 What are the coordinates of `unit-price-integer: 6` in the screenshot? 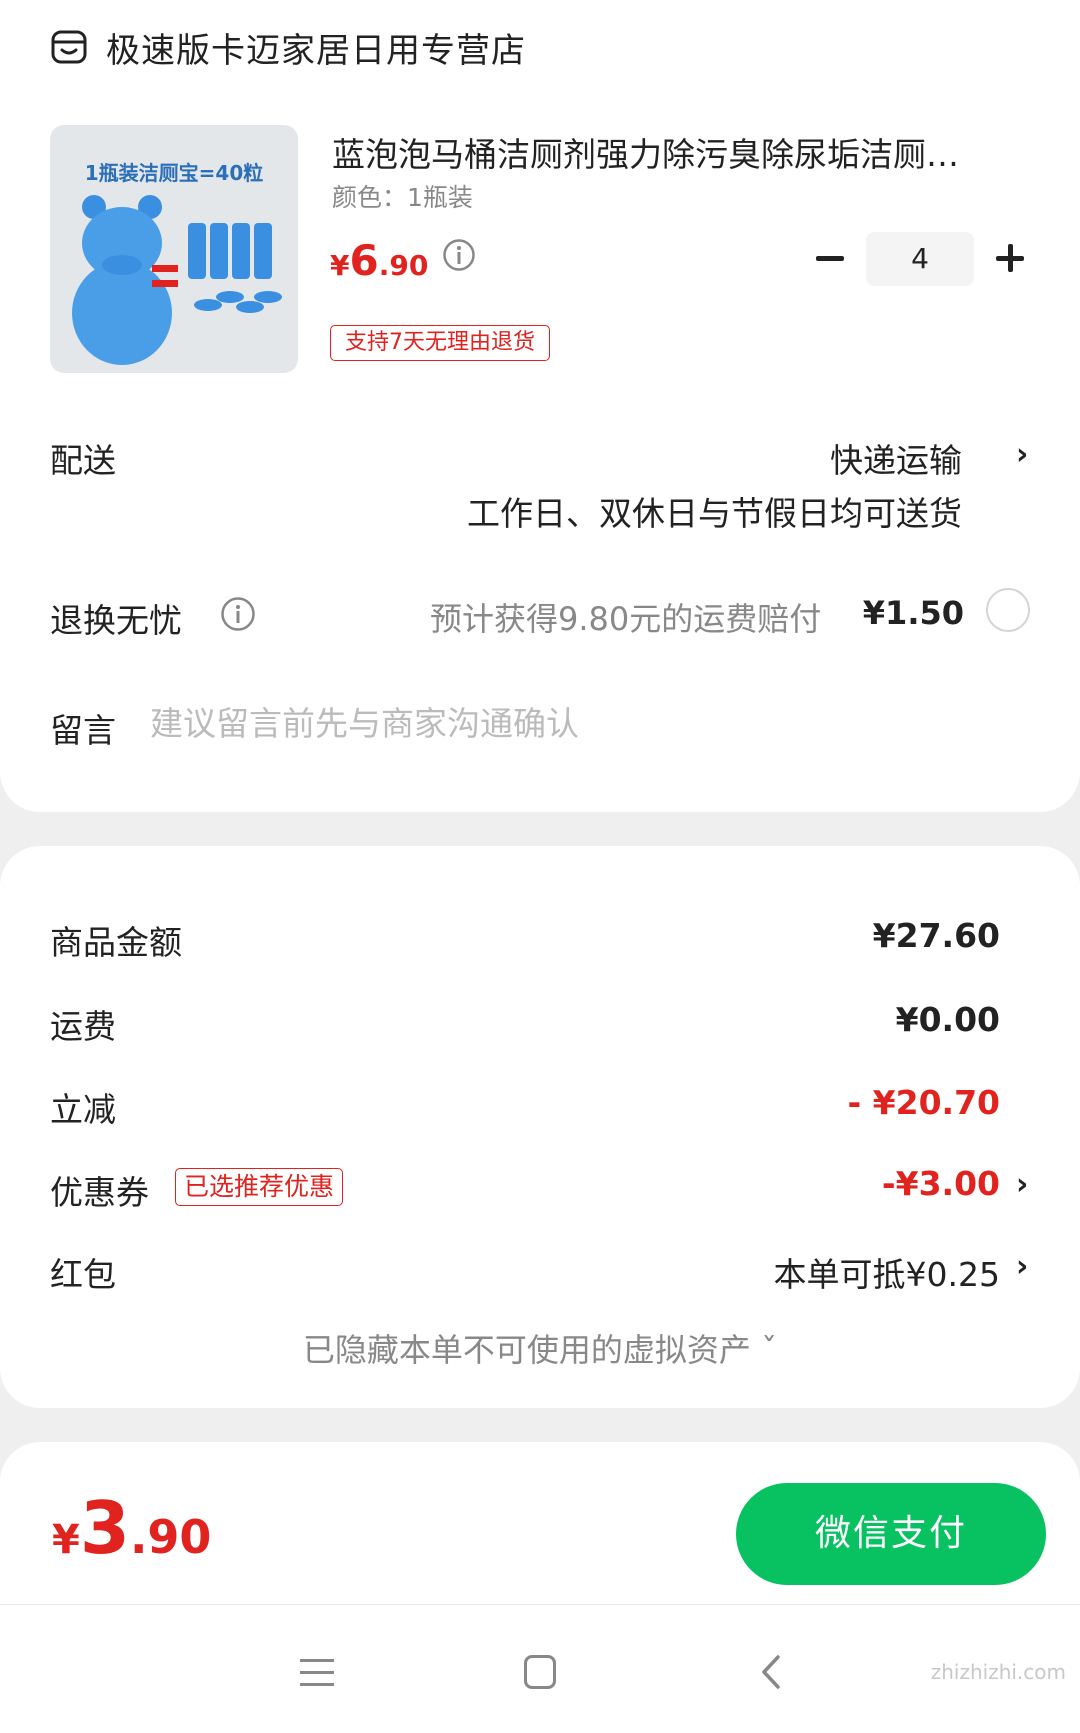 It's located at (364, 260).